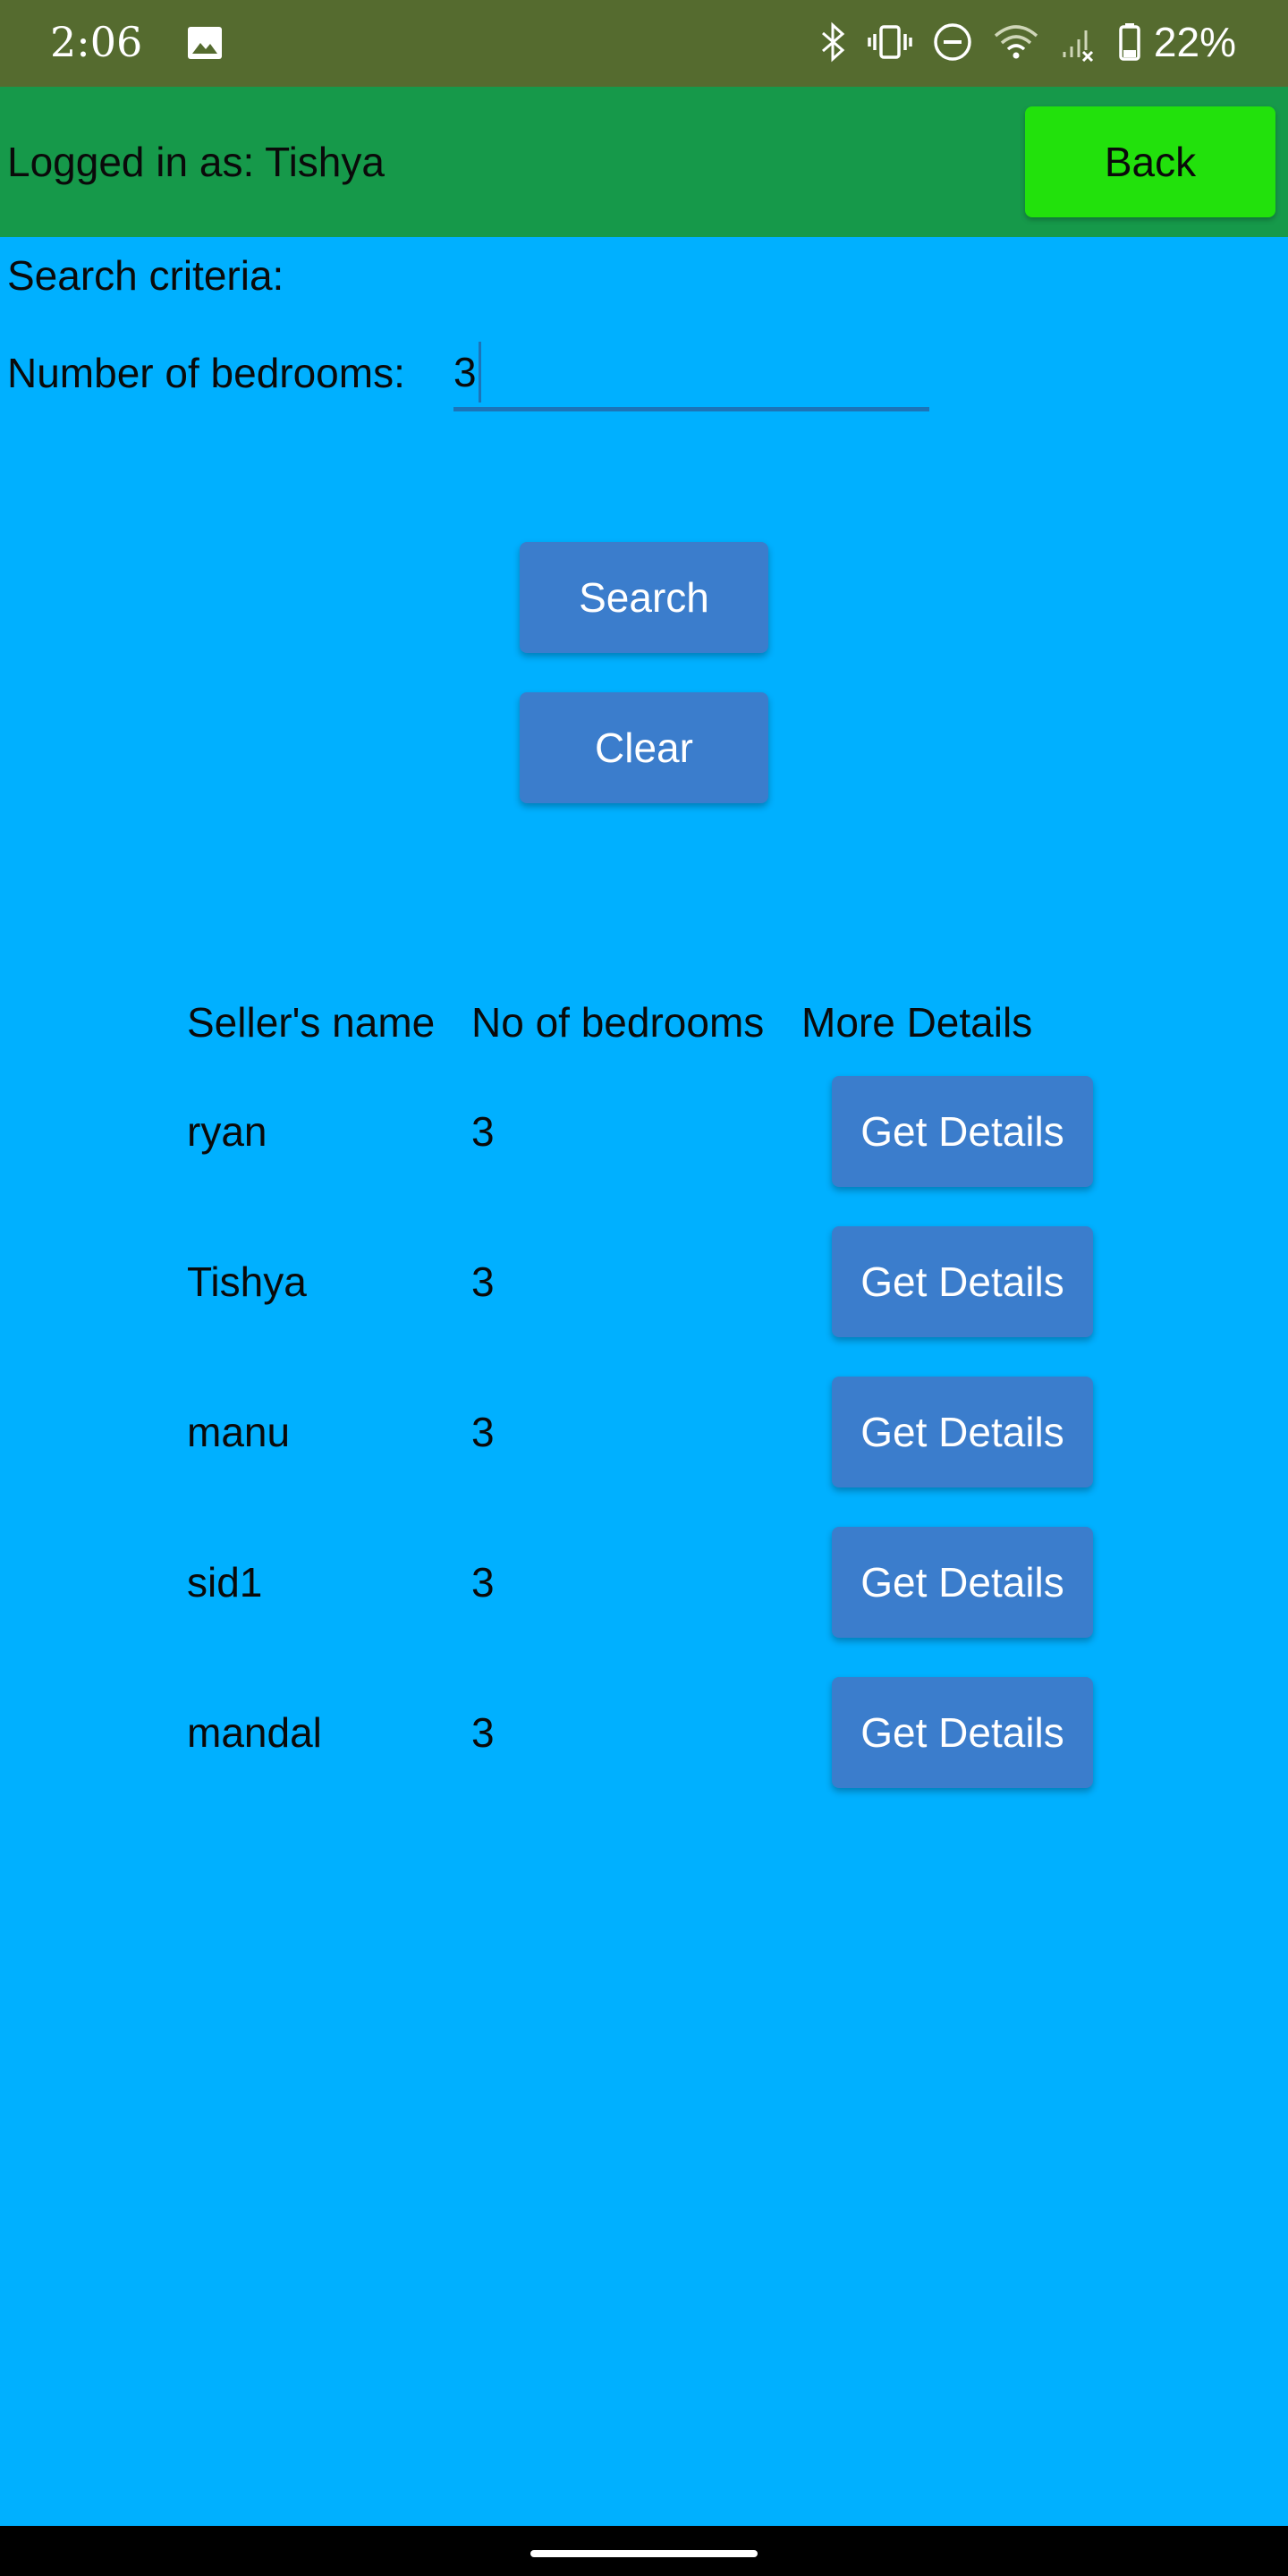 The width and height of the screenshot is (1288, 2576). Describe the element at coordinates (206, 373) in the screenshot. I see `bedrooms-label: Number of bedrooms:` at that location.